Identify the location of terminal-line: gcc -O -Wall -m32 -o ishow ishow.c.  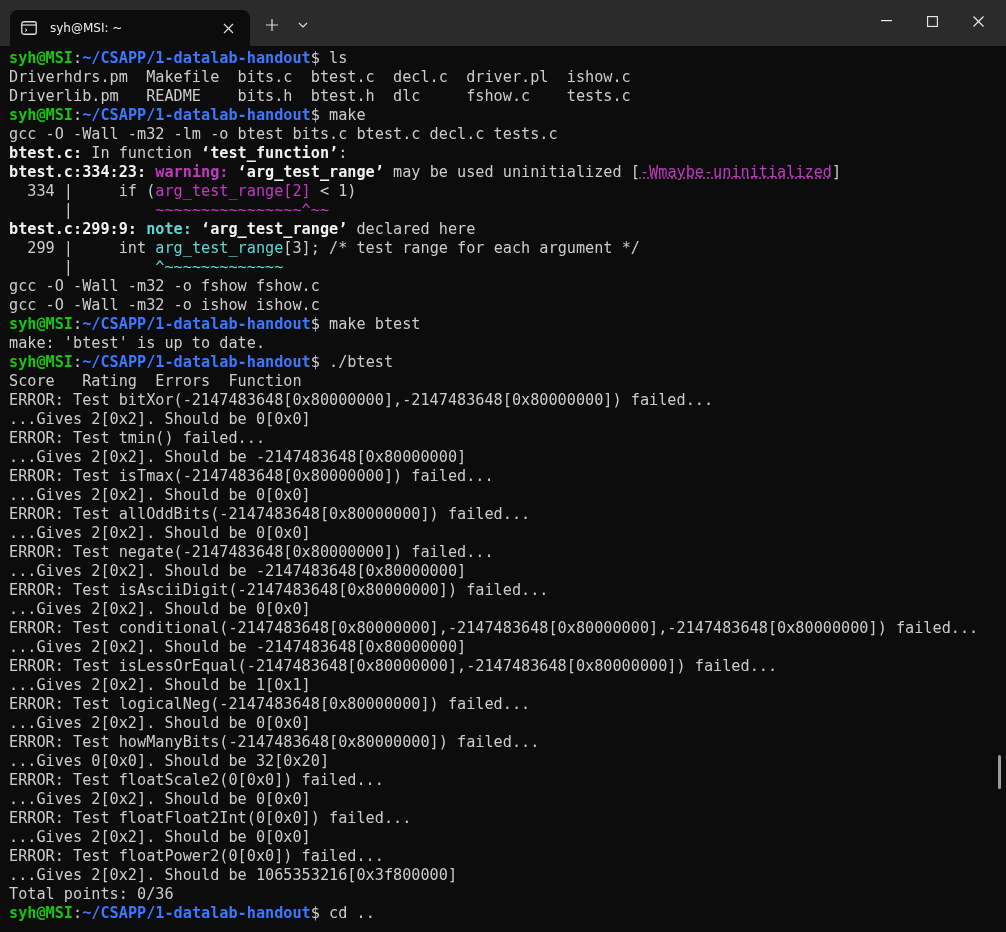
(164, 305).